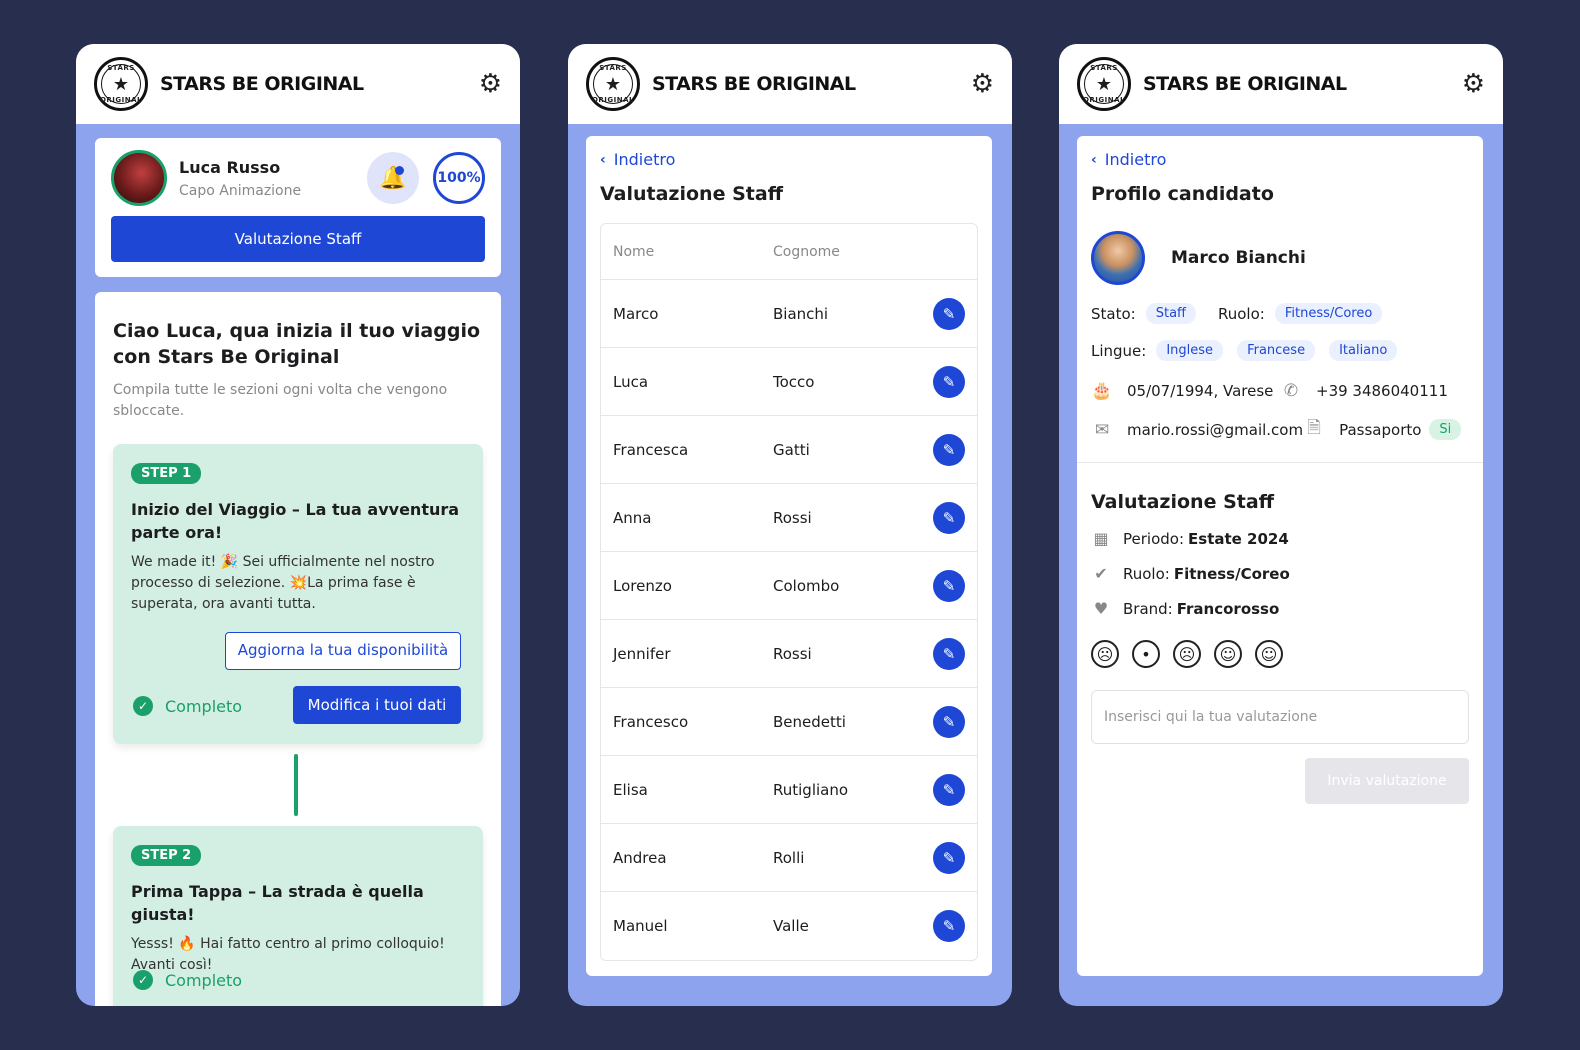  What do you see at coordinates (1101, 573) in the screenshot?
I see `check-circle-icon: ✔` at bounding box center [1101, 573].